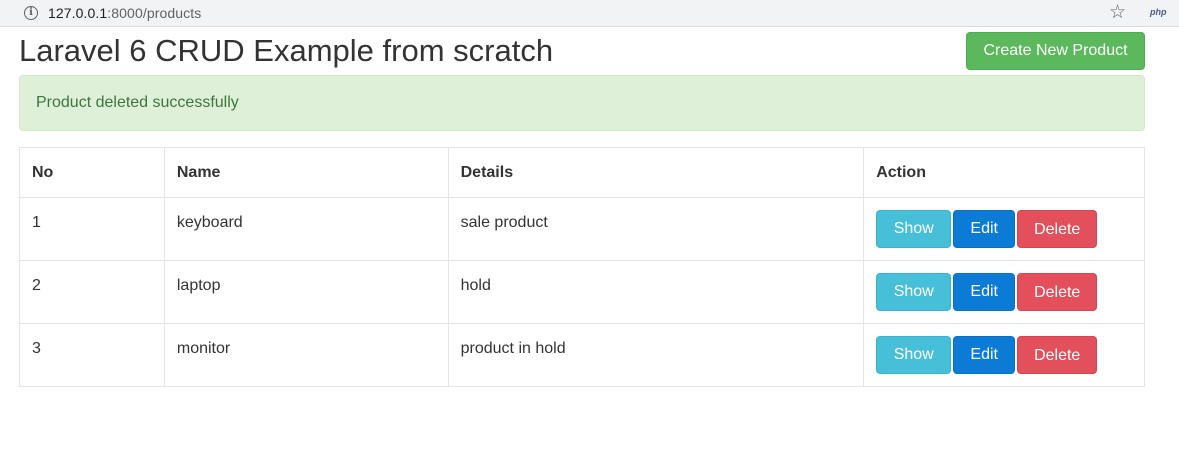 This screenshot has height=467, width=1179. I want to click on table-header-row: No Name Details Action, so click(582, 172).